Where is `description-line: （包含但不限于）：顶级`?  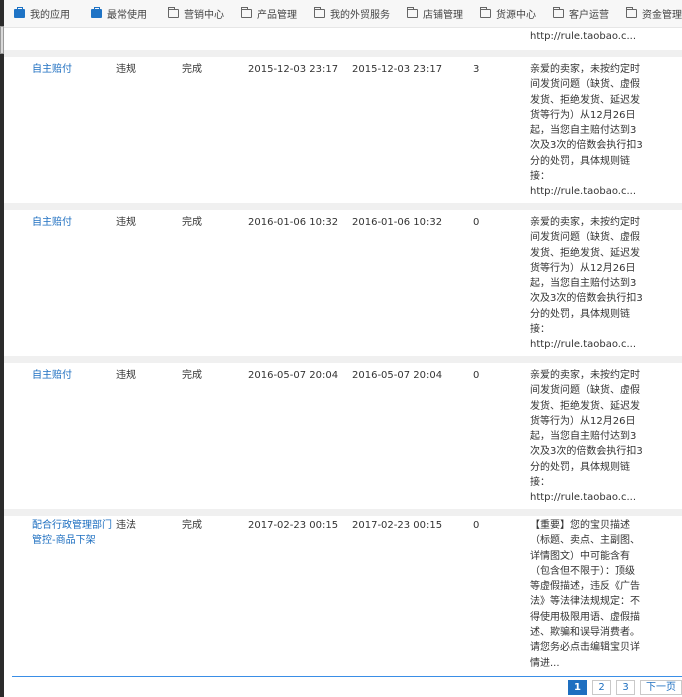
description-line: （包含但不限于）：顶级 is located at coordinates (582, 571).